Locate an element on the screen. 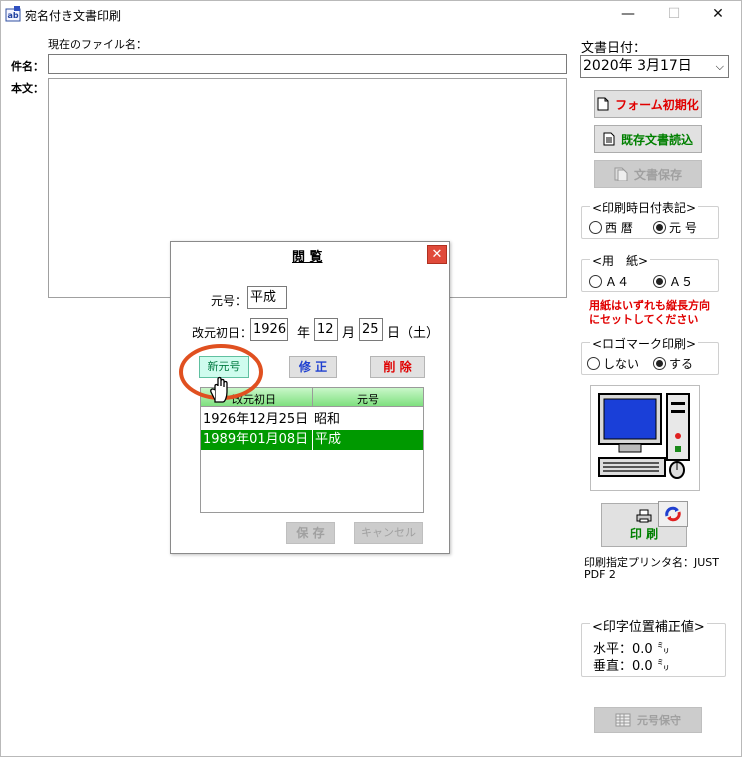 The height and width of the screenshot is (757, 742). print-button-label: 印 刷 is located at coordinates (644, 533).